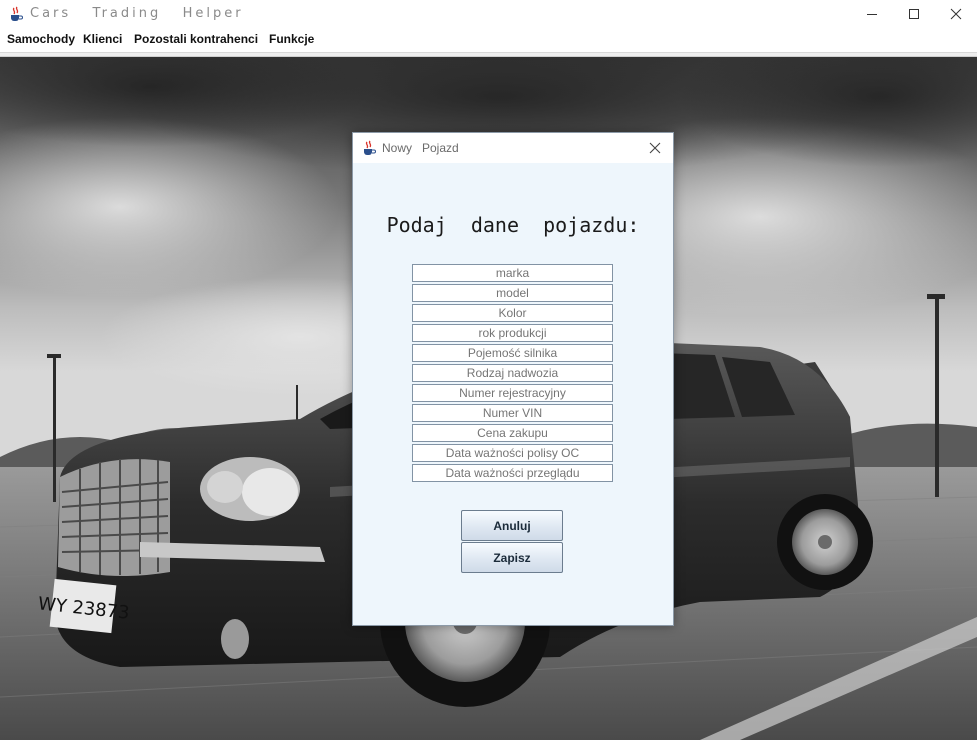  I want to click on field-pojemnosc-silnika, so click(512, 353).